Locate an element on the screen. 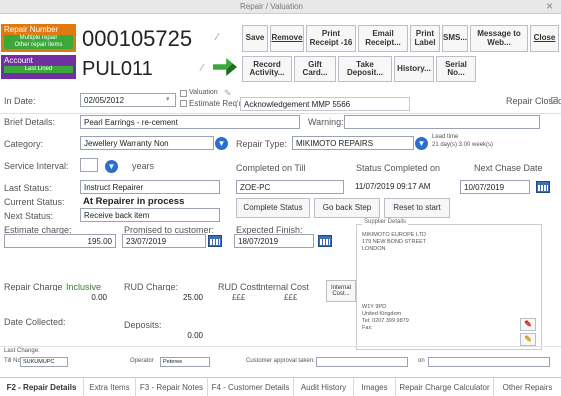 Image resolution: width=561 pixels, height=396 pixels. other-repair-badge: Other repair items is located at coordinates (38, 45).